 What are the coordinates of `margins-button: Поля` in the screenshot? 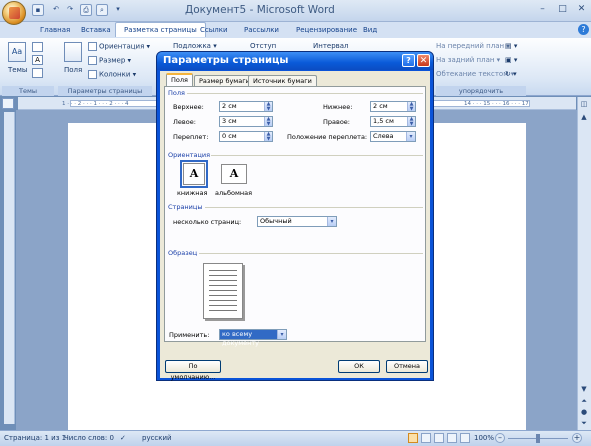 It's located at (73, 70).